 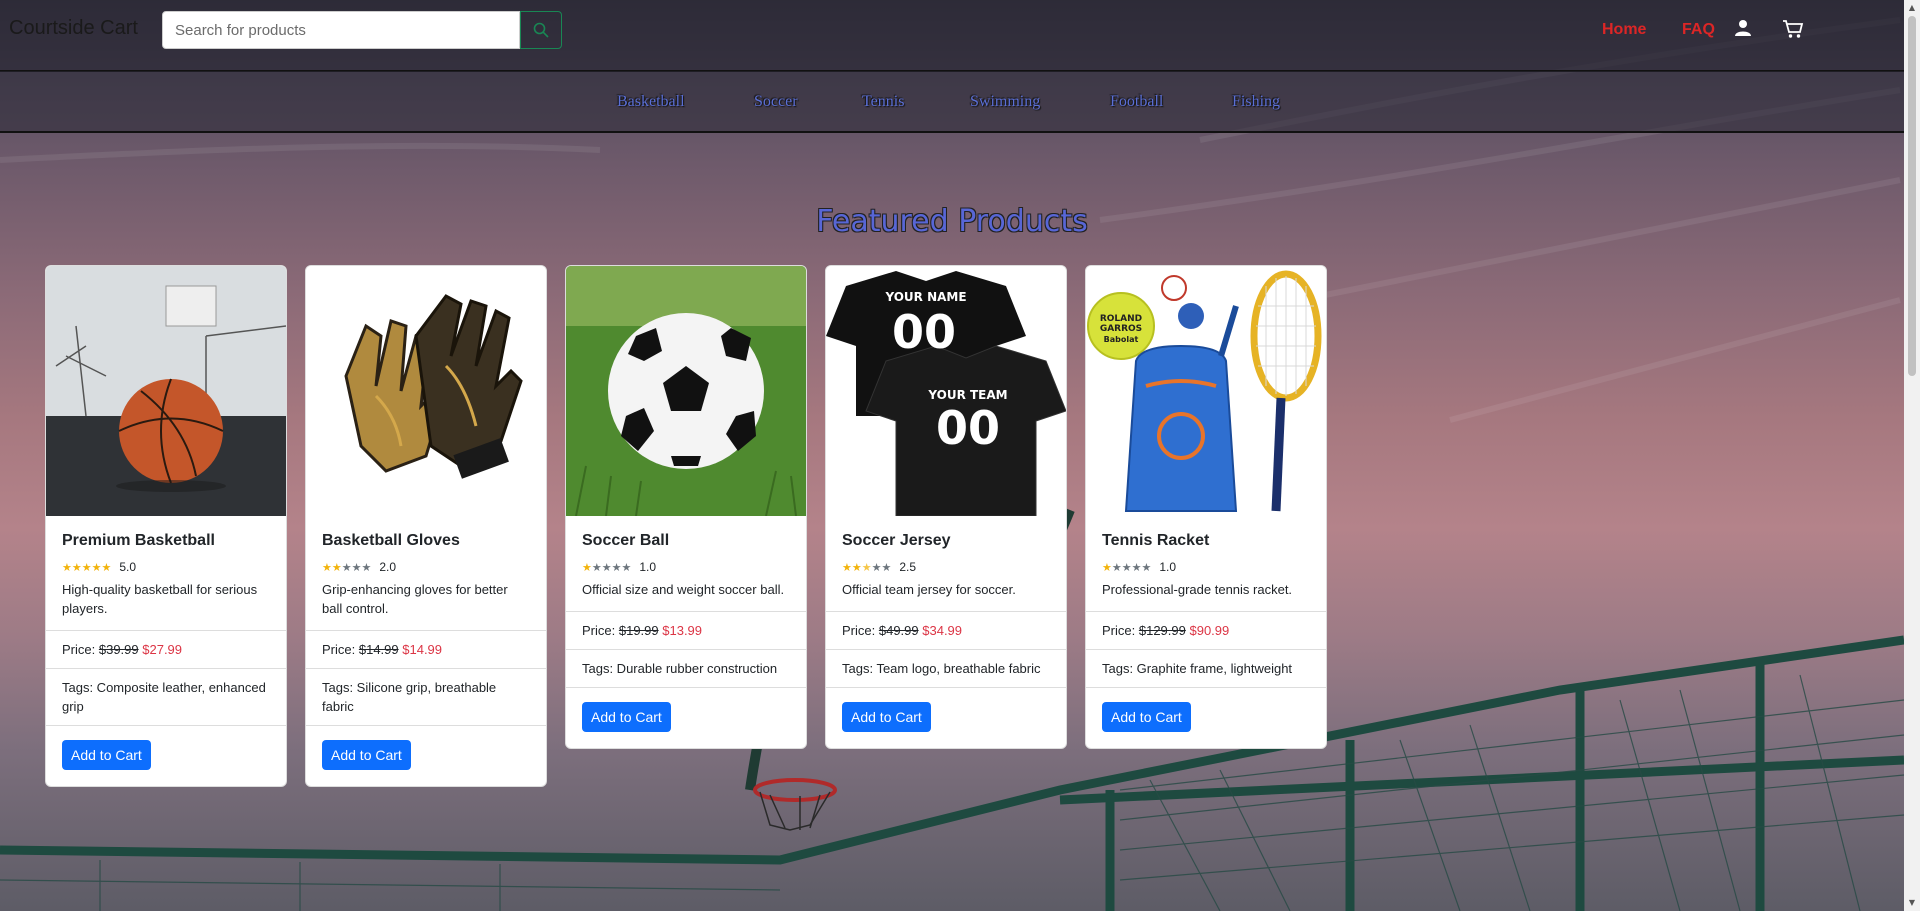 I want to click on search-button, so click(x=541, y=30).